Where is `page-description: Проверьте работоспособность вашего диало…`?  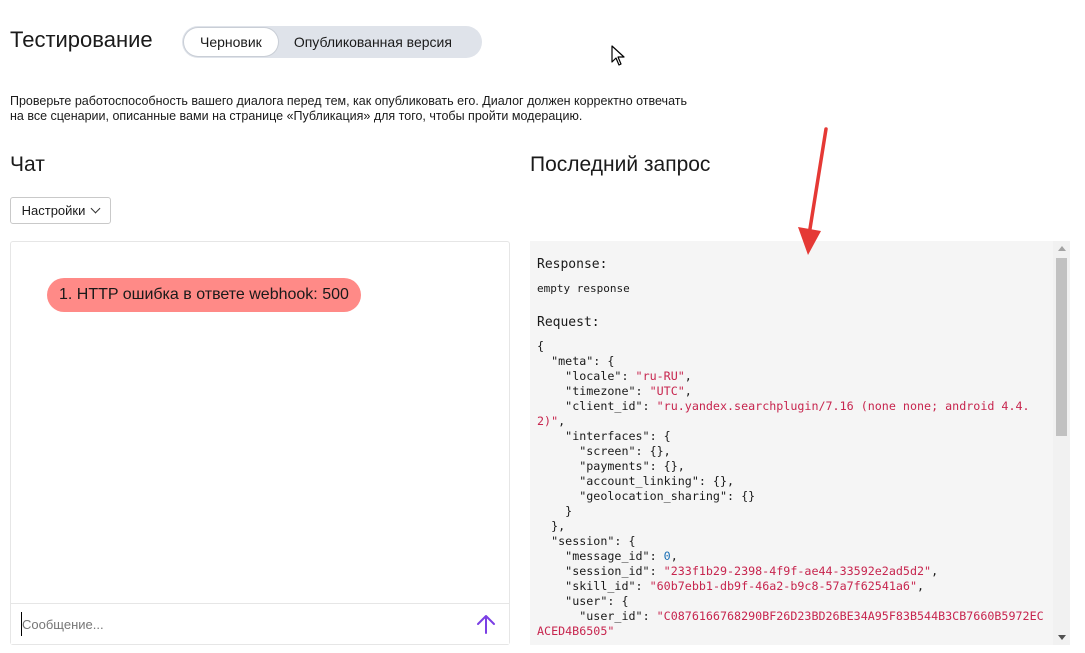 page-description: Проверьте работоспособность вашего диало… is located at coordinates (348, 108).